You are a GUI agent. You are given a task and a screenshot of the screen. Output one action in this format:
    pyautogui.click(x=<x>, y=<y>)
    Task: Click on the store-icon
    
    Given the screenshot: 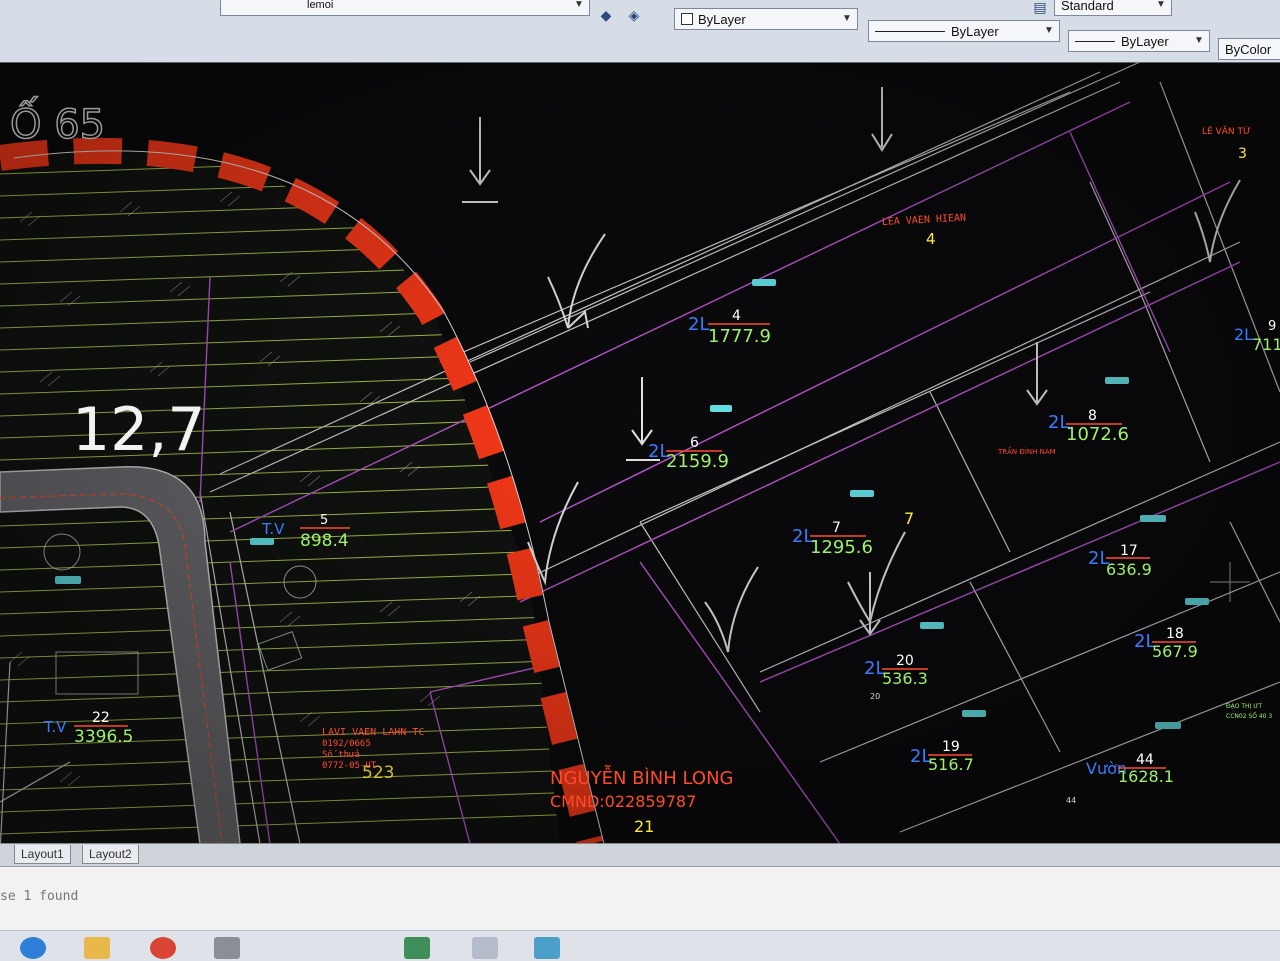 What is the action you would take?
    pyautogui.click(x=227, y=948)
    